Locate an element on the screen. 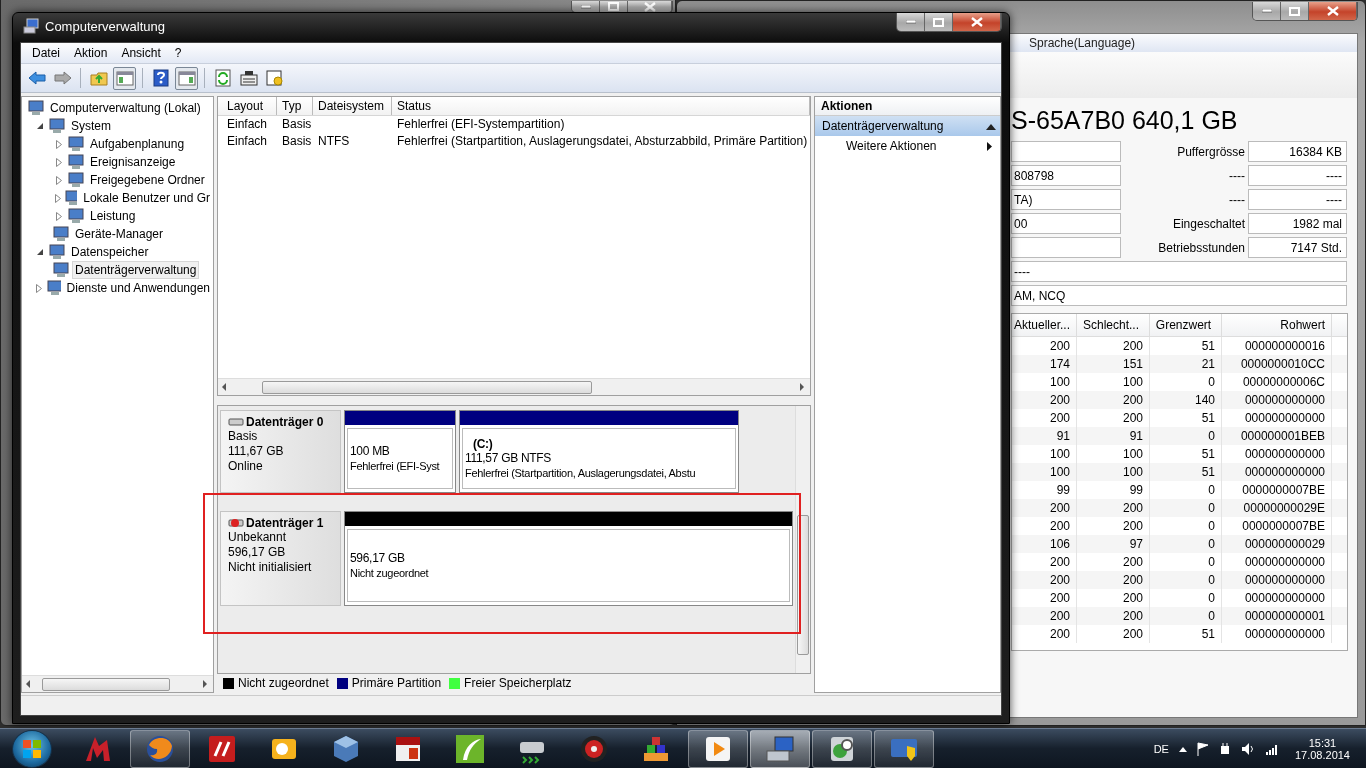  partition-status: Fehlerfrei (EFI-Syst is located at coordinates (395, 466).